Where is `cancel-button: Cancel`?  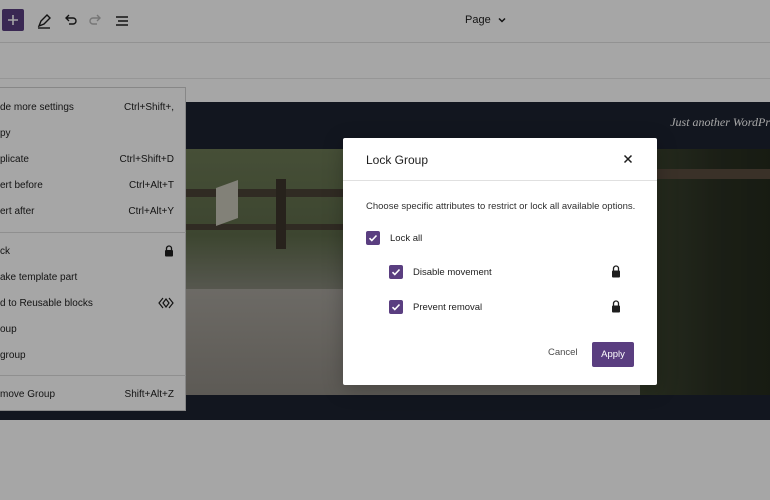
cancel-button: Cancel is located at coordinates (563, 352).